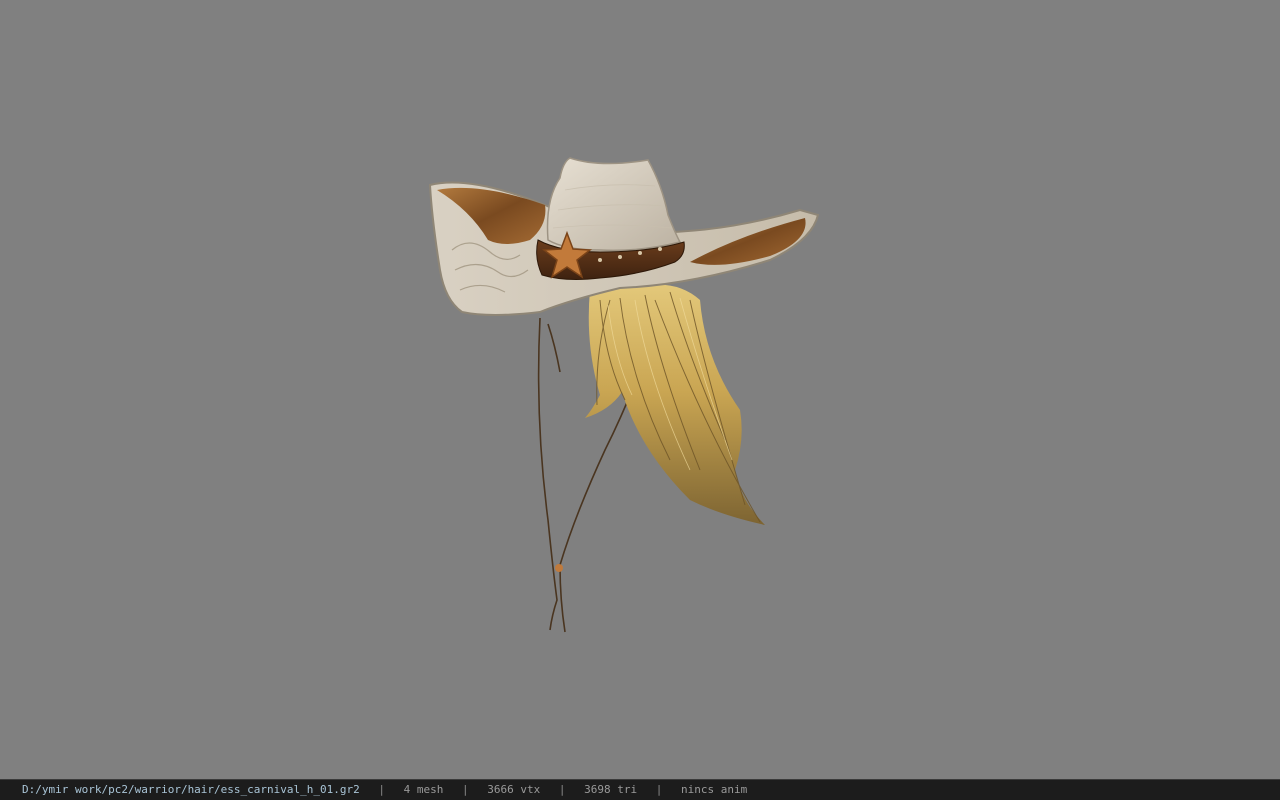 Image resolution: width=1280 pixels, height=800 pixels. I want to click on vertex-count-label: 3666 vtx, so click(514, 789).